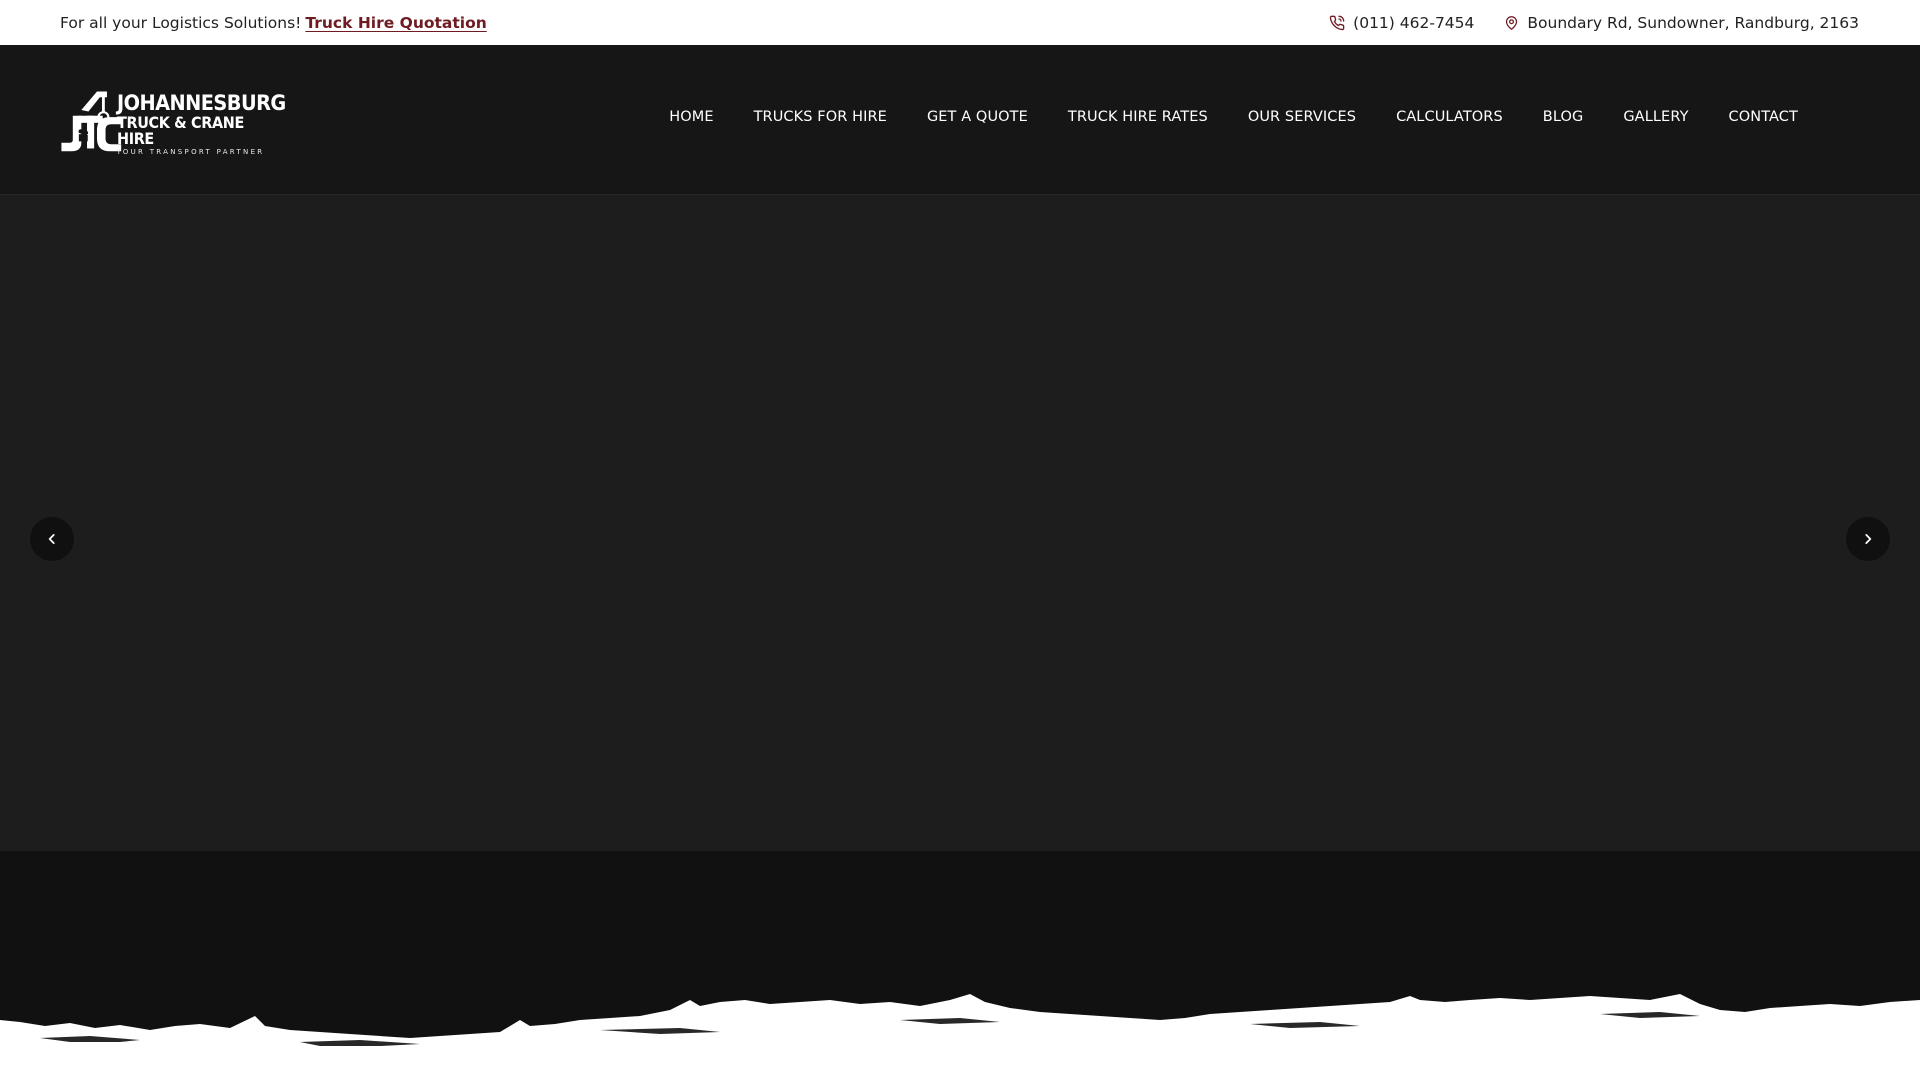  I want to click on nav-item-our-services: OUR SERVICES, so click(1302, 117).